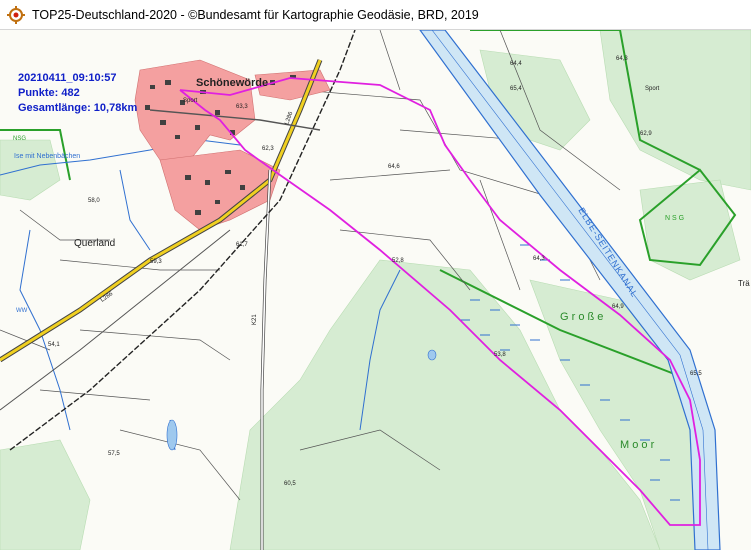 The width and height of the screenshot is (751, 550). Describe the element at coordinates (432, 355) in the screenshot. I see `small-pond` at that location.